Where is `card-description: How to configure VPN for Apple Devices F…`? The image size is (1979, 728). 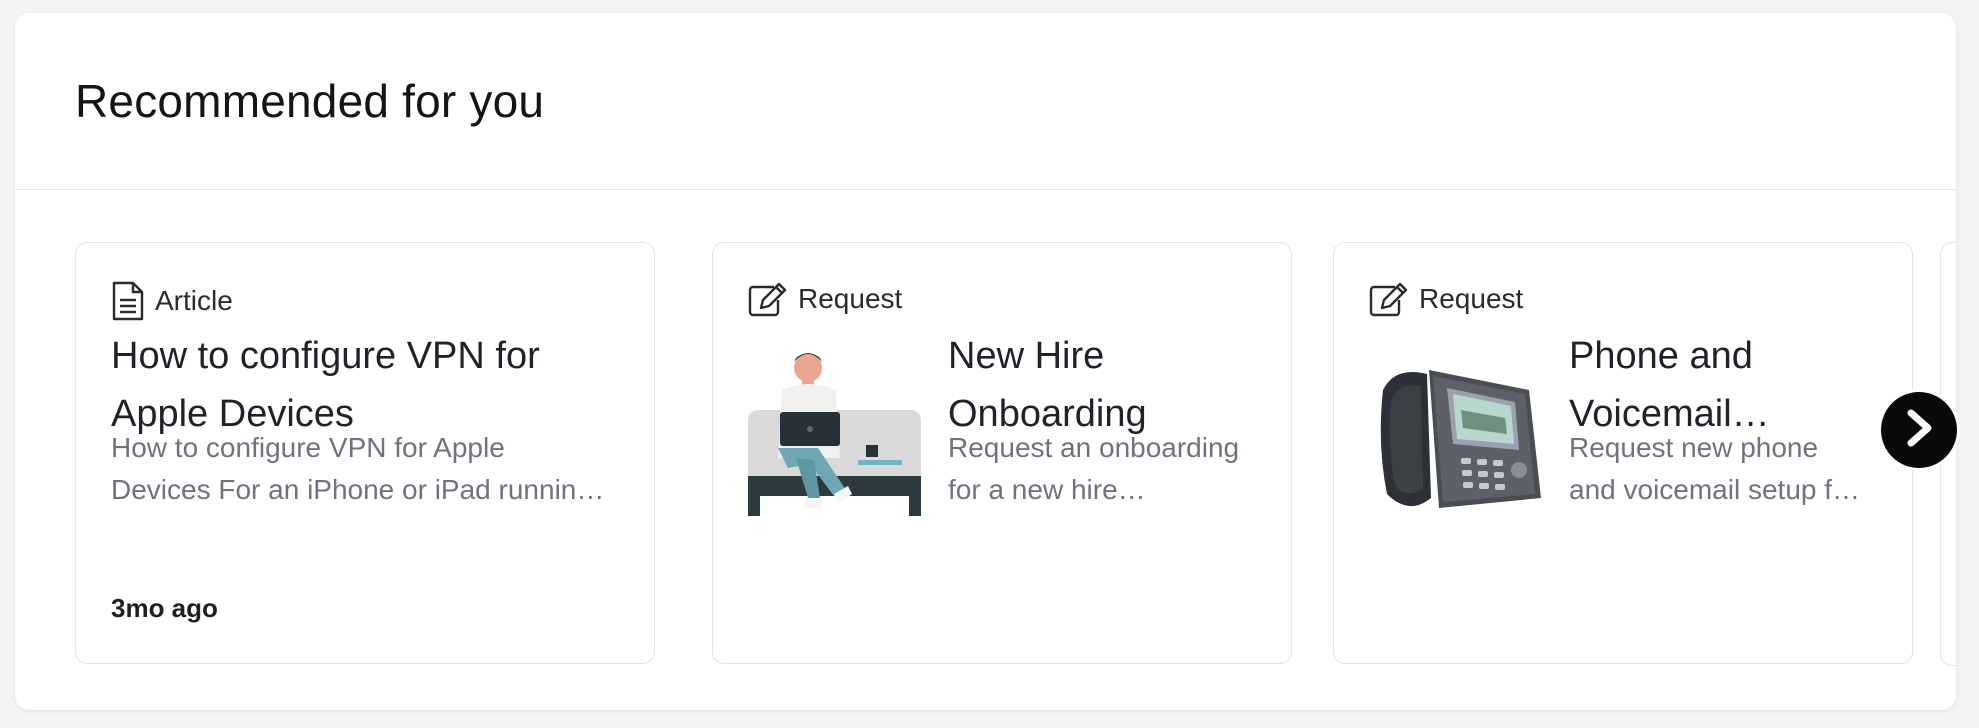 card-description: How to configure VPN for Apple Devices F… is located at coordinates (357, 469).